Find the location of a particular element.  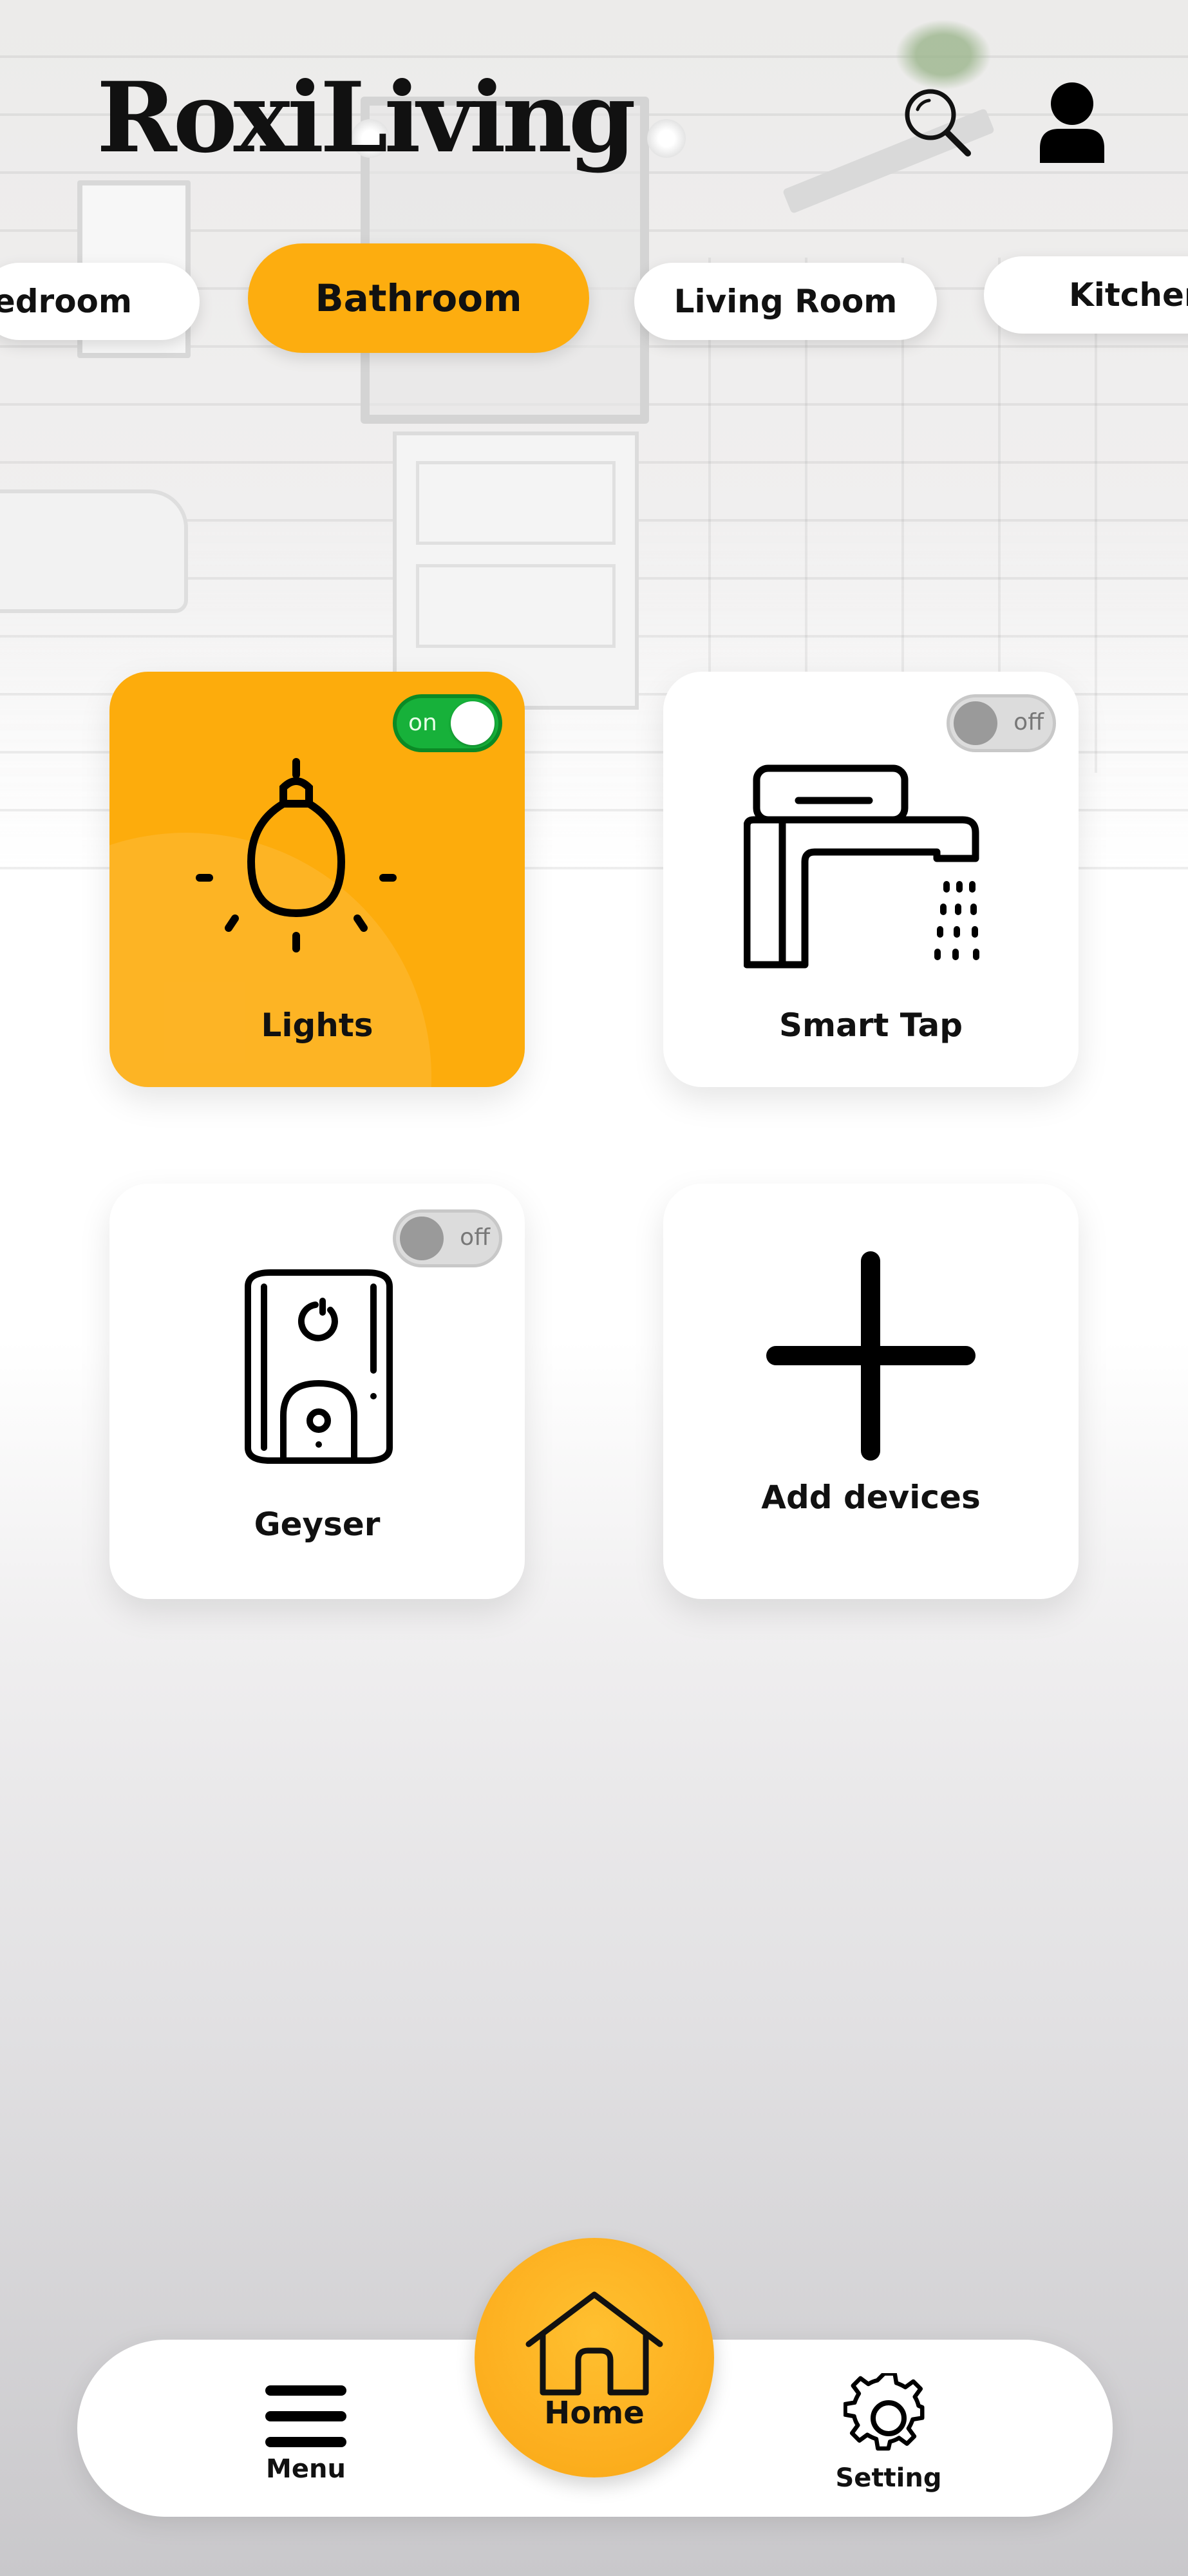

device-card-smart-tap: off Smart Tap is located at coordinates (871, 879).